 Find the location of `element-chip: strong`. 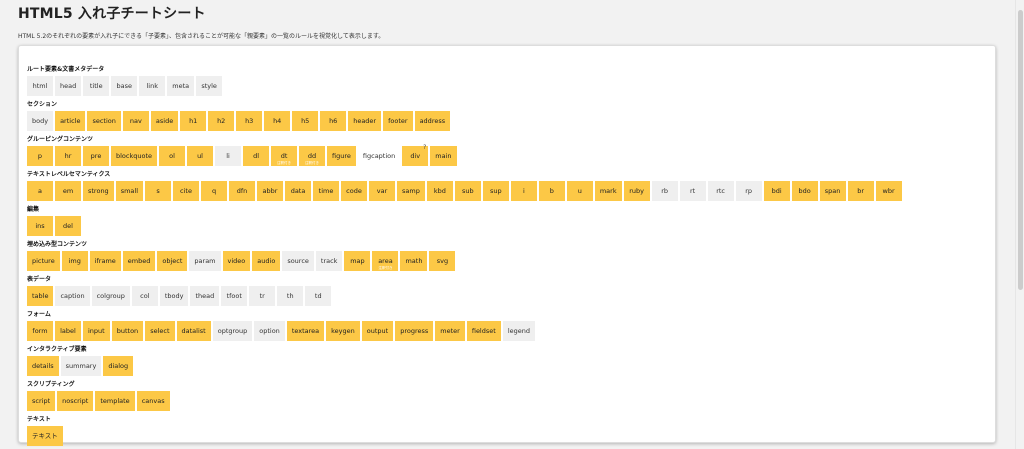

element-chip: strong is located at coordinates (98, 191).